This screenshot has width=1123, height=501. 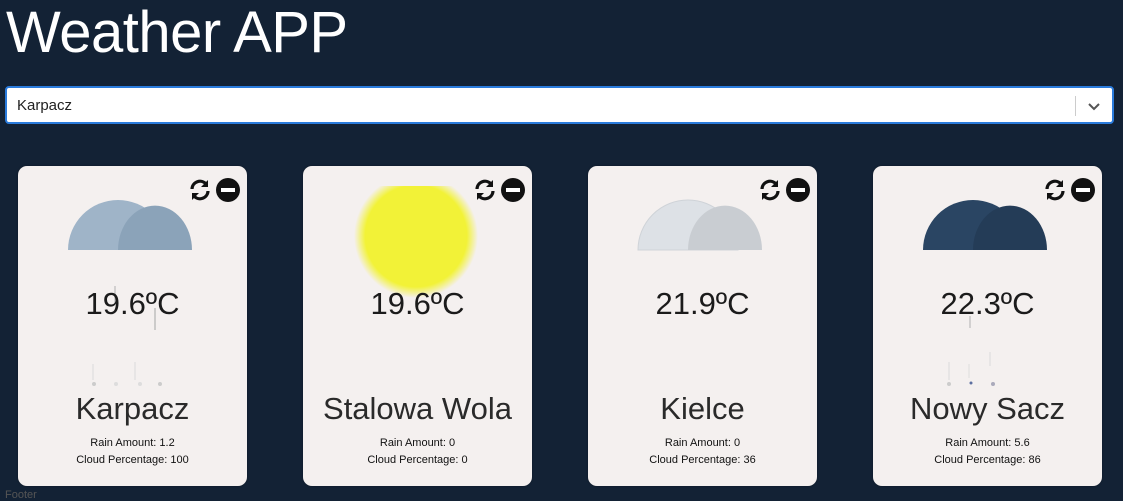 What do you see at coordinates (702, 460) in the screenshot?
I see `cloud-percentage: Cloud Percentage: 36` at bounding box center [702, 460].